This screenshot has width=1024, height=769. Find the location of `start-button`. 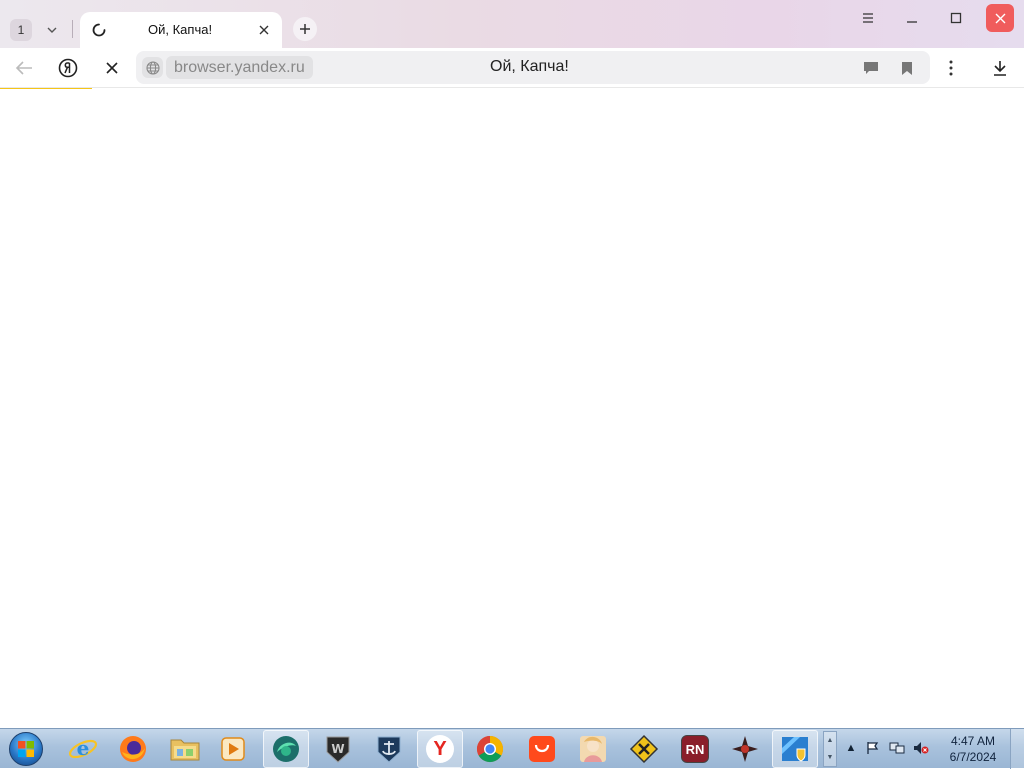

start-button is located at coordinates (26, 749).